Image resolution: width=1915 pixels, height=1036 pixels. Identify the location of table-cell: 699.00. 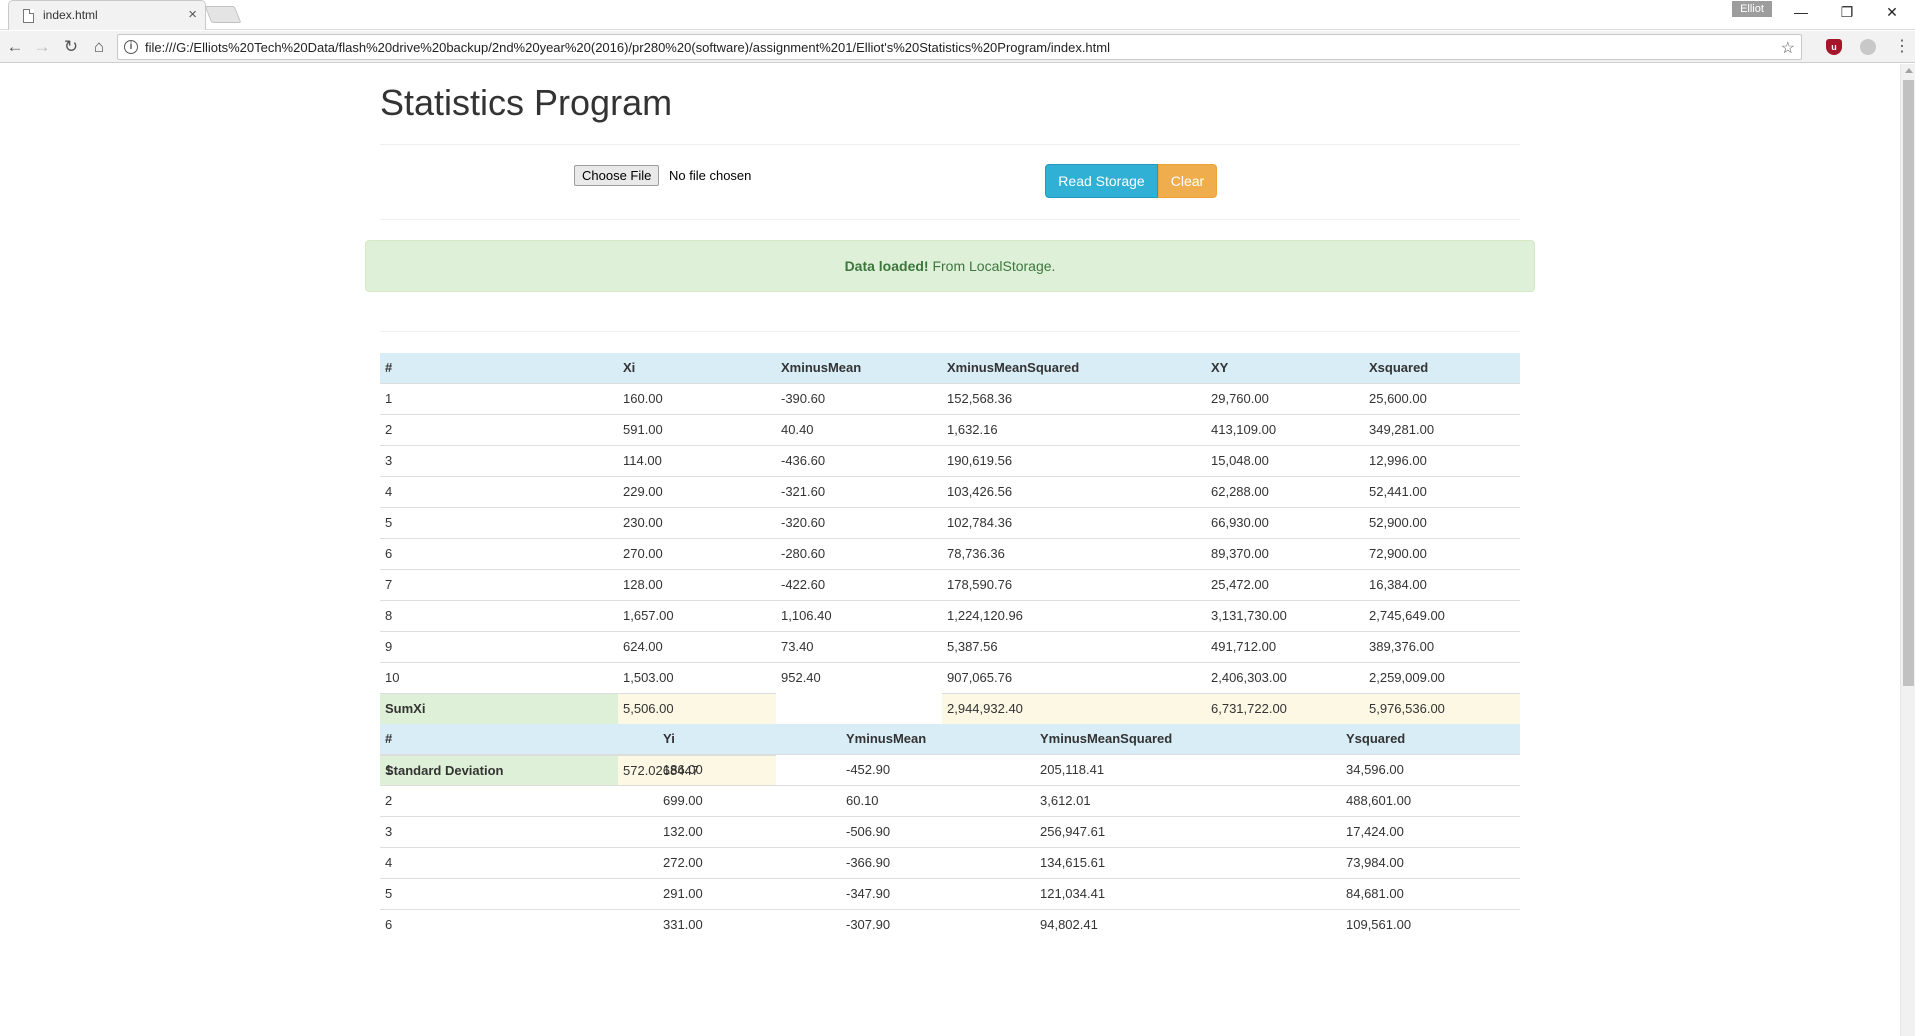
(749, 800).